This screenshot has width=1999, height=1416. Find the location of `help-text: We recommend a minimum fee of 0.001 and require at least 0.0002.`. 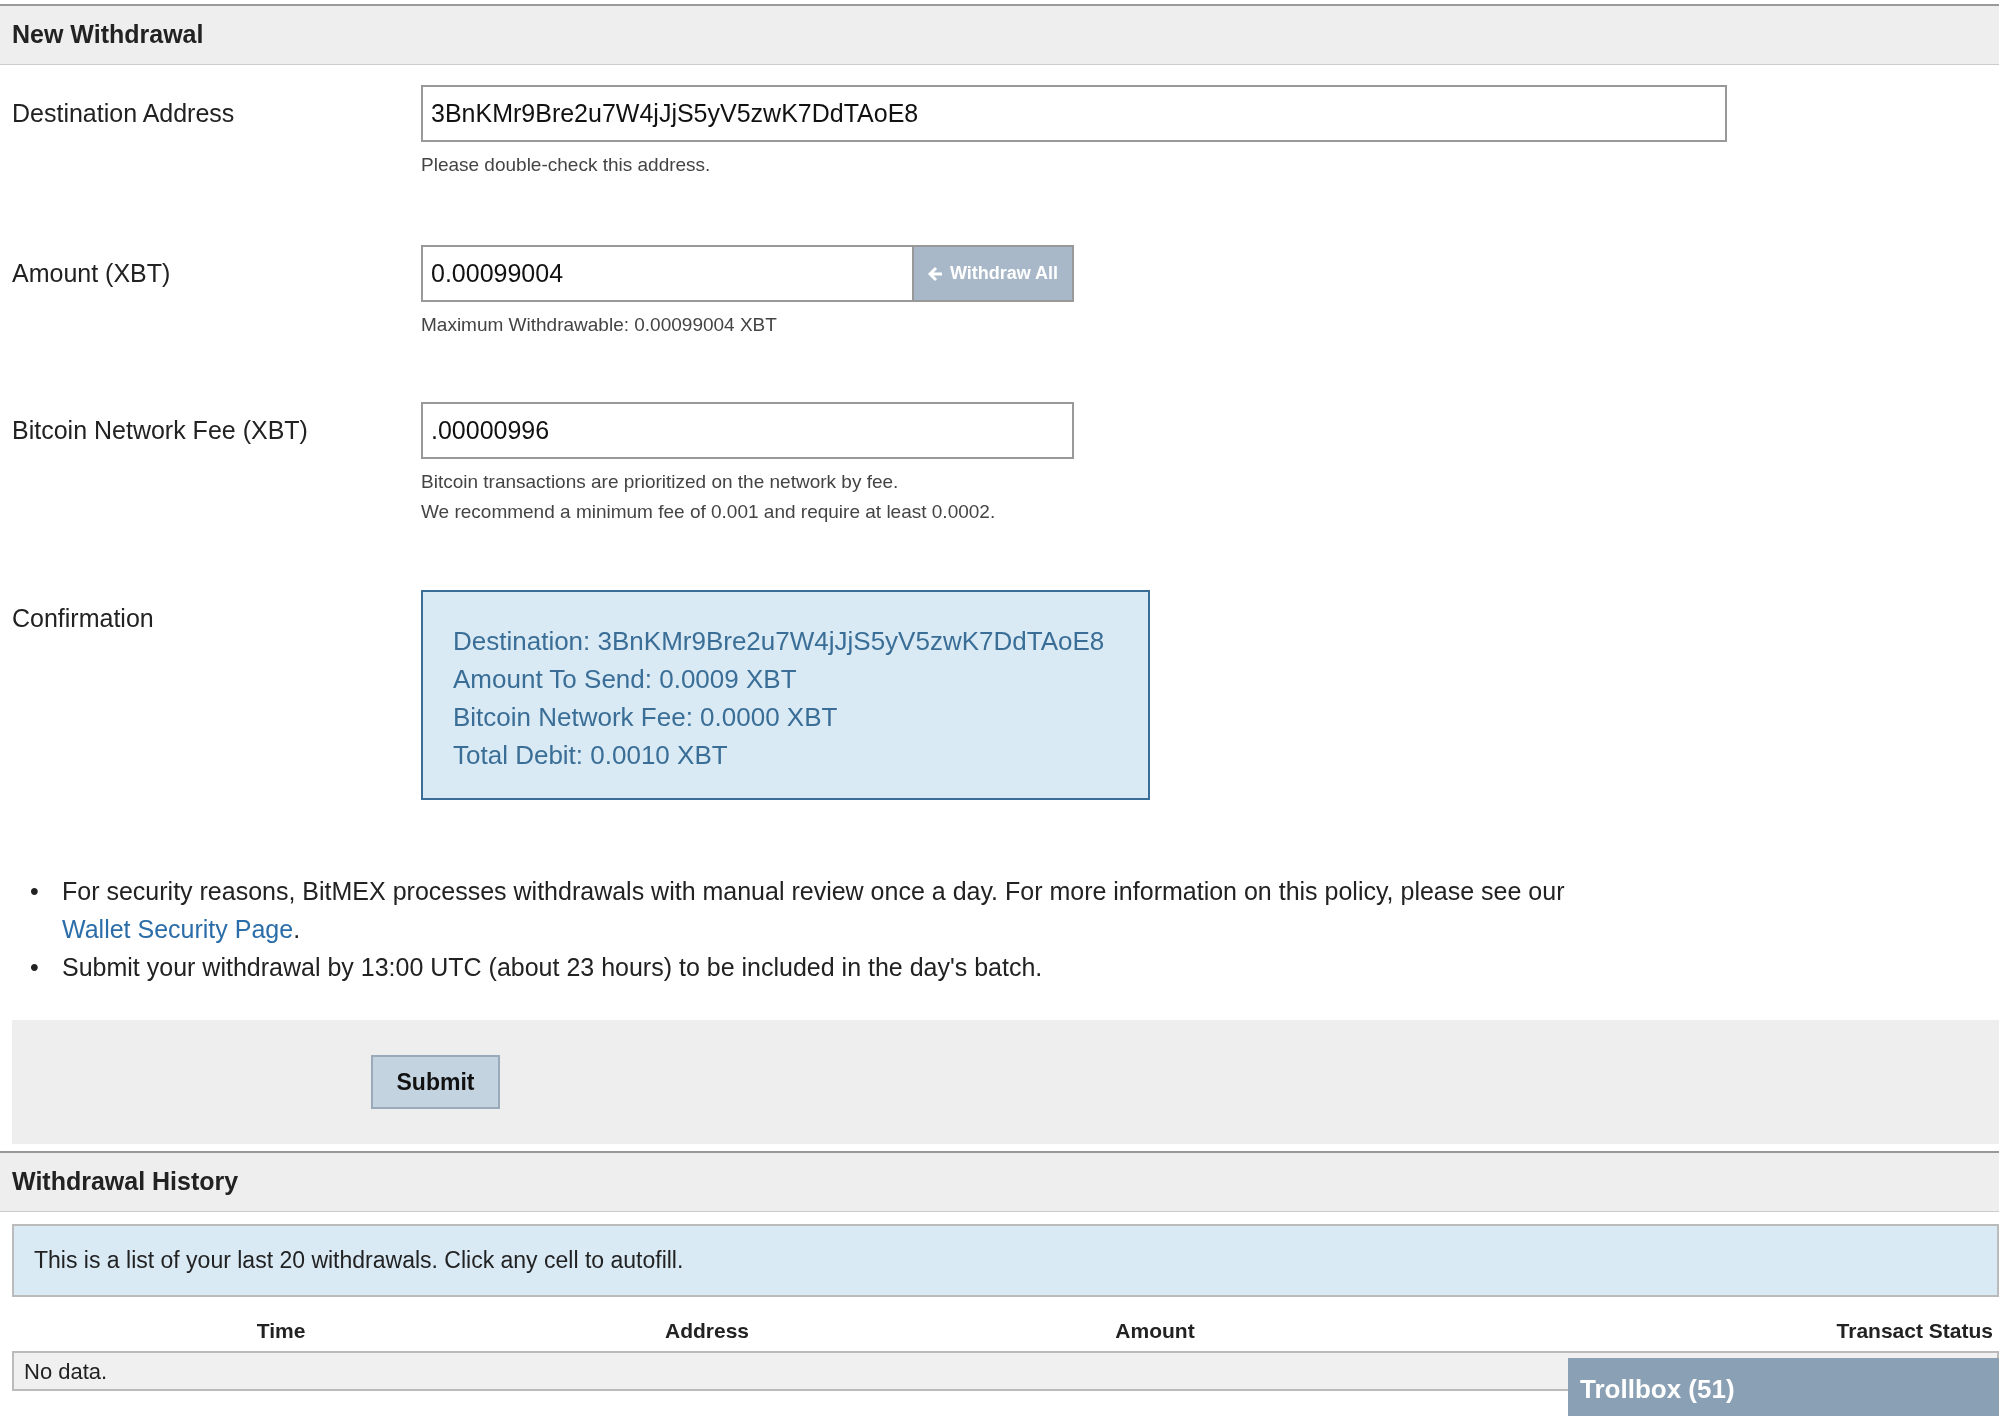

help-text: We recommend a minimum fee of 0.001 and require at least 0.0002. is located at coordinates (709, 512).